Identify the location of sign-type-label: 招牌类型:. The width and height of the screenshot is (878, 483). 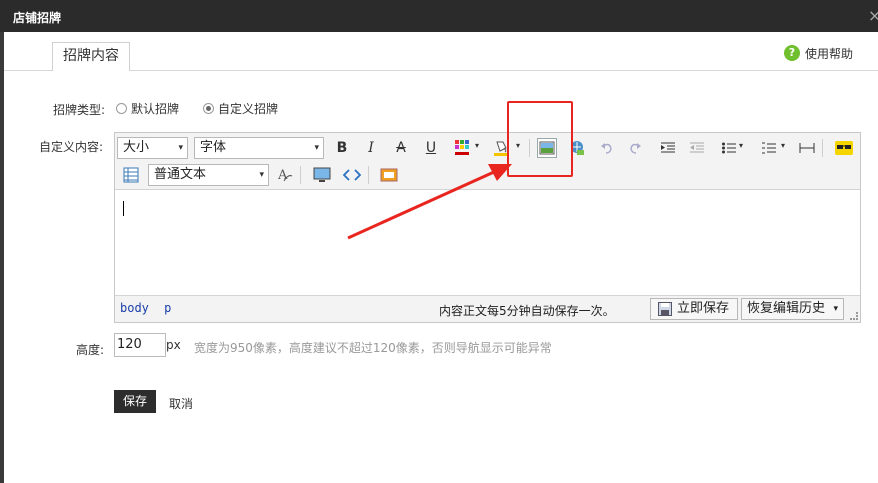
(79, 110).